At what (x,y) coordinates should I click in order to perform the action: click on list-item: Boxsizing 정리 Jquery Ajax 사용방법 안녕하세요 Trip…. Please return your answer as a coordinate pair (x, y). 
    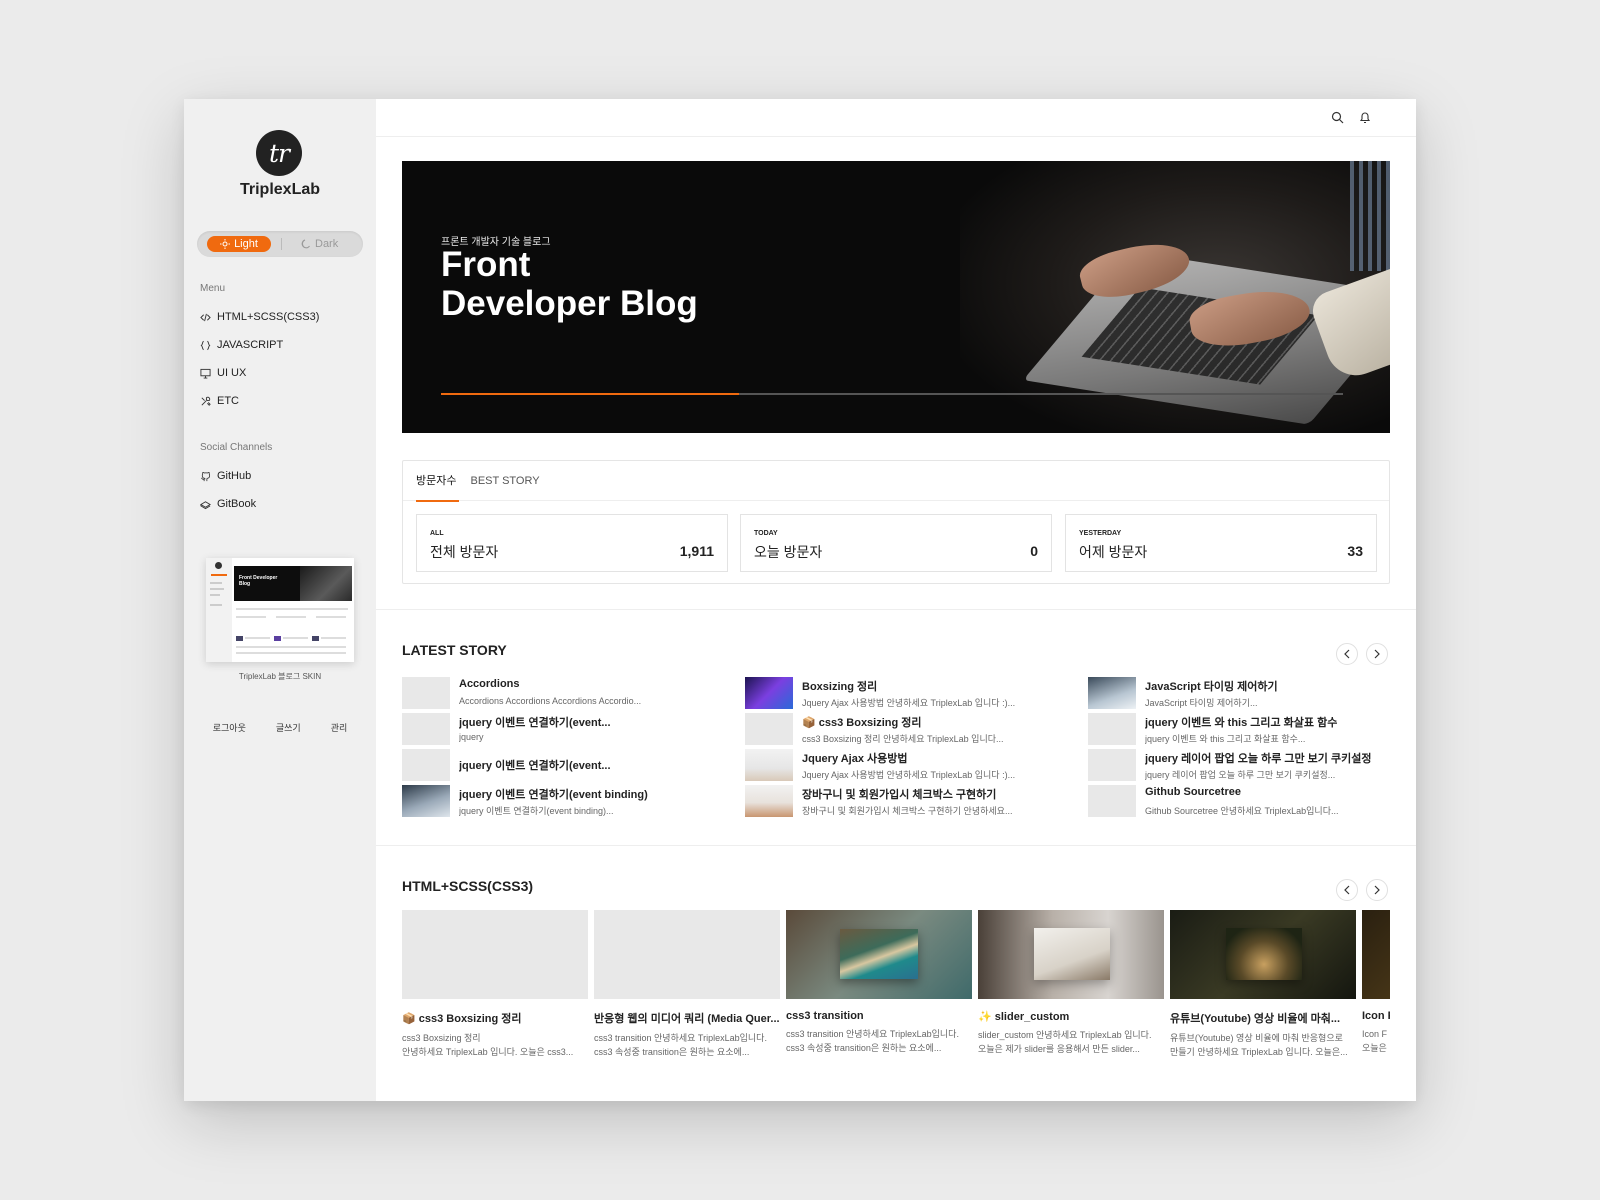
    Looking at the image, I should click on (905, 693).